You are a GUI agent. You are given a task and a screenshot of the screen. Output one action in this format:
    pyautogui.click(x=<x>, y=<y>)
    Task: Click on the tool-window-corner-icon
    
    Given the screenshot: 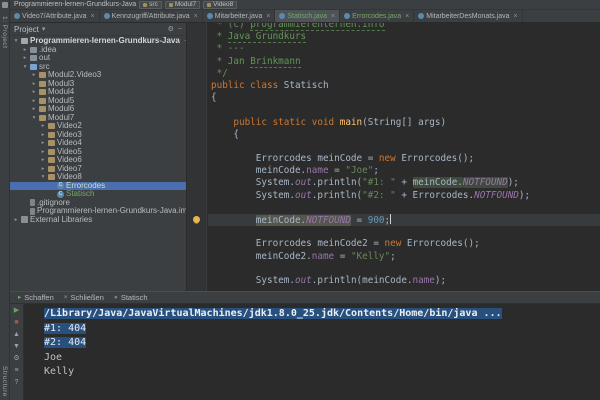 What is the action you would take?
    pyautogui.click(x=5, y=5)
    